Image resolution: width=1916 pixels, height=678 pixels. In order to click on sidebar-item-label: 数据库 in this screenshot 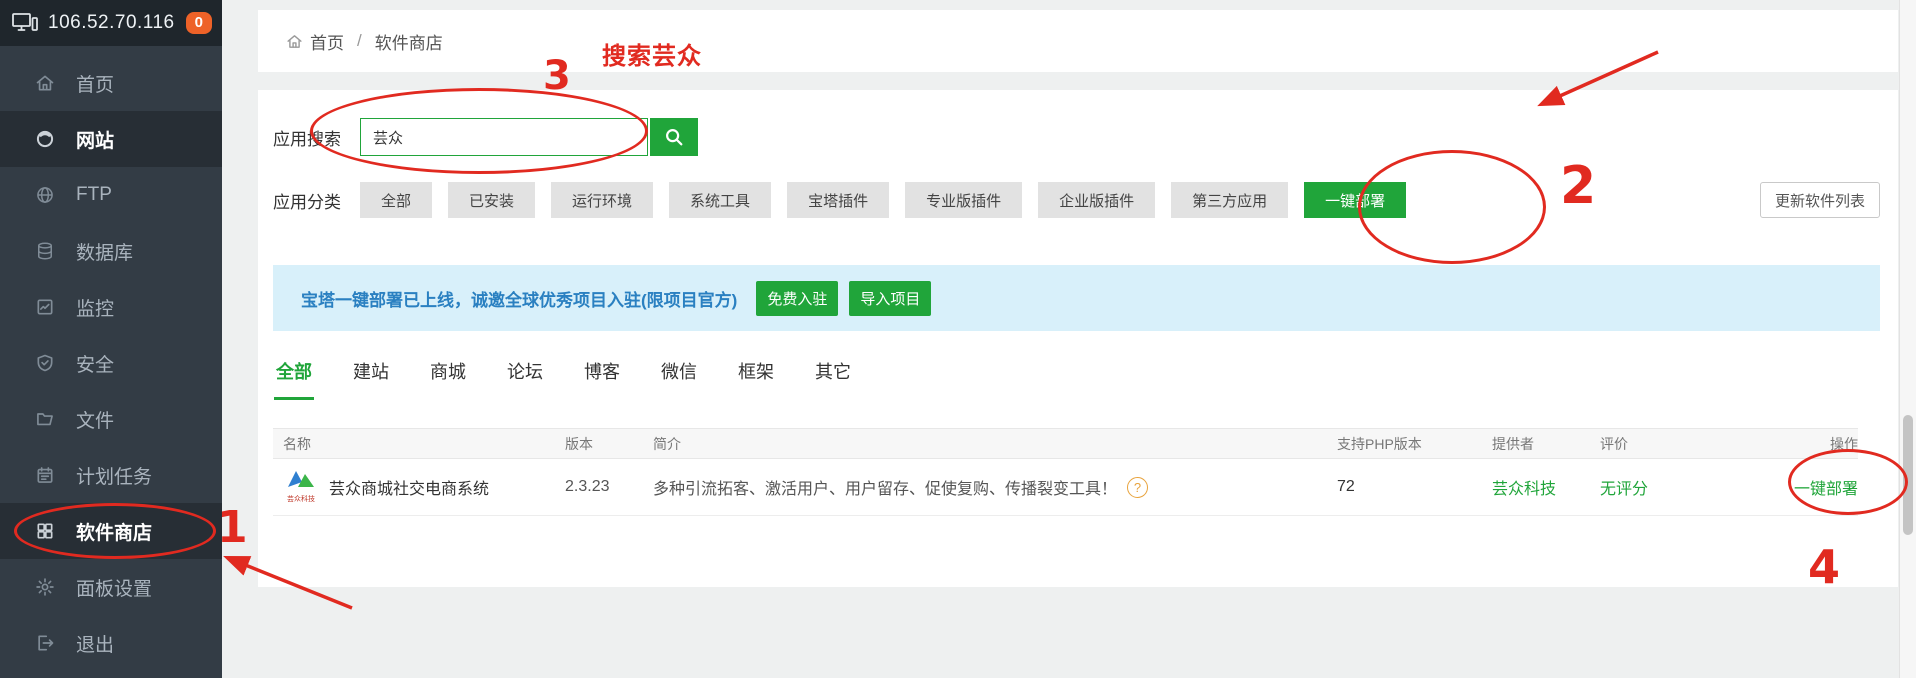, I will do `click(105, 253)`.